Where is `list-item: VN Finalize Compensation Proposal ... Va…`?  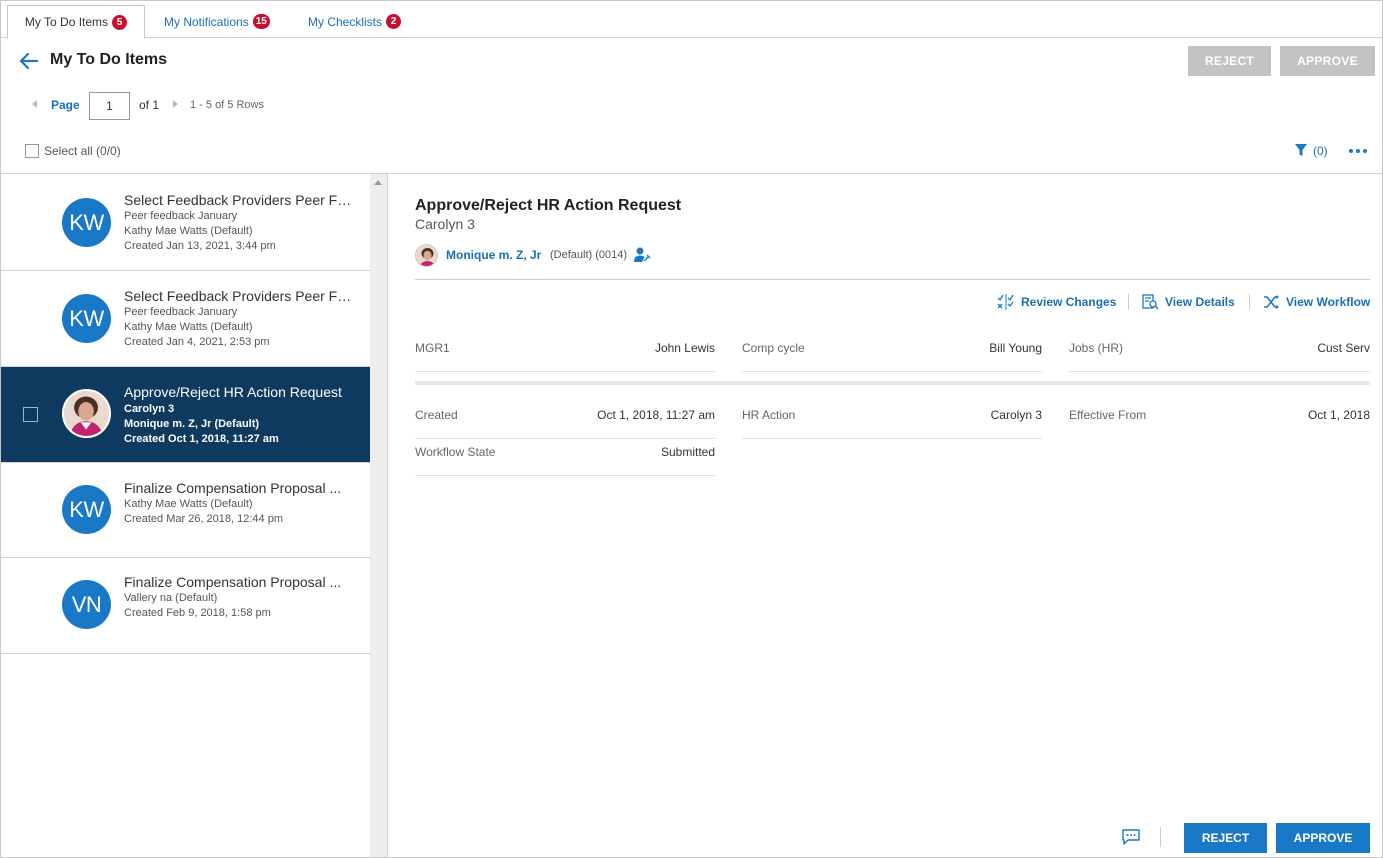
list-item: VN Finalize Compensation Proposal ... Va… is located at coordinates (185, 606).